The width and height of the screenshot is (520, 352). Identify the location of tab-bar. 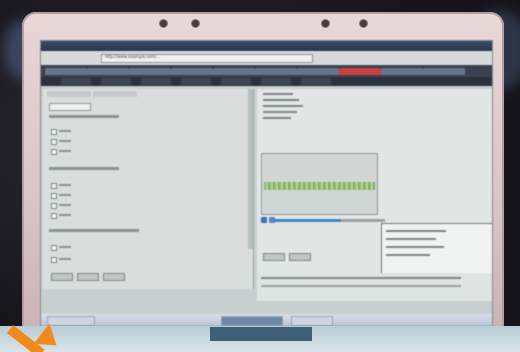
(266, 71).